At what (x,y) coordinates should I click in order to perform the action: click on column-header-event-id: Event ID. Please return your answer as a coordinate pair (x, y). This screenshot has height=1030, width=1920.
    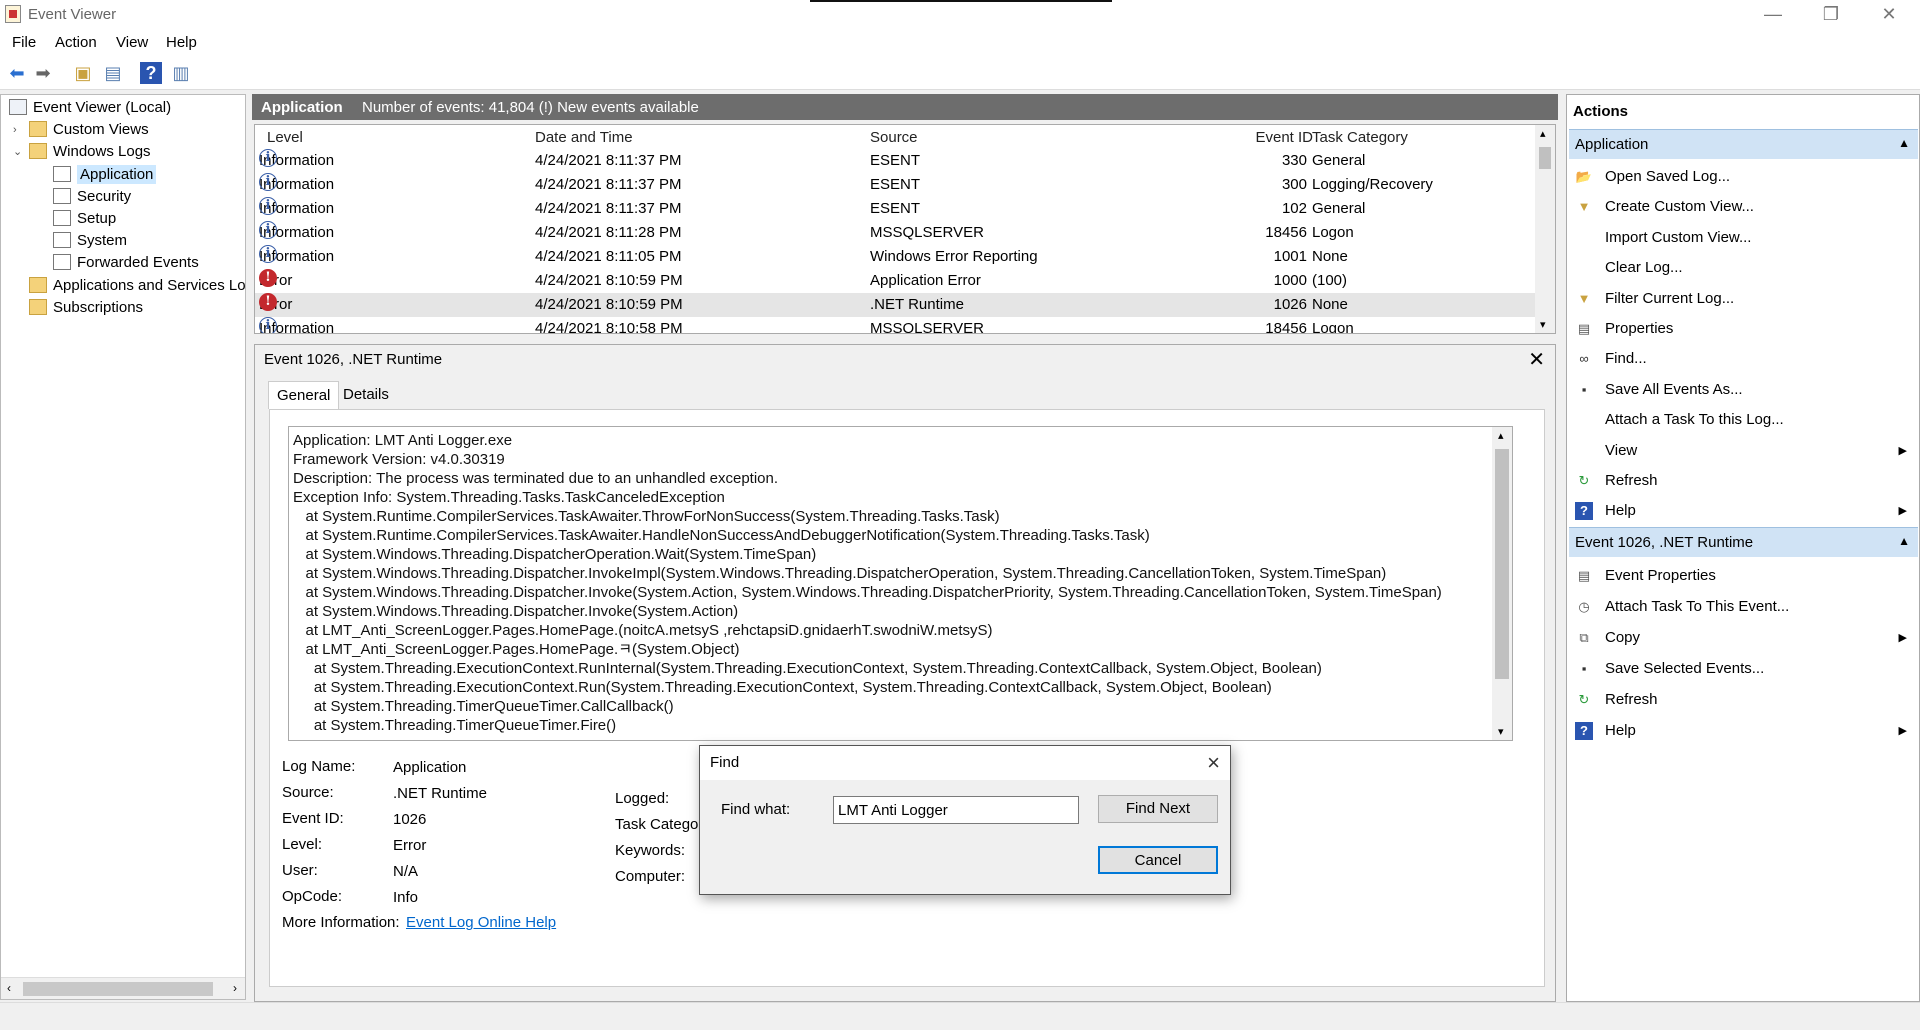
    Looking at the image, I should click on (1278, 137).